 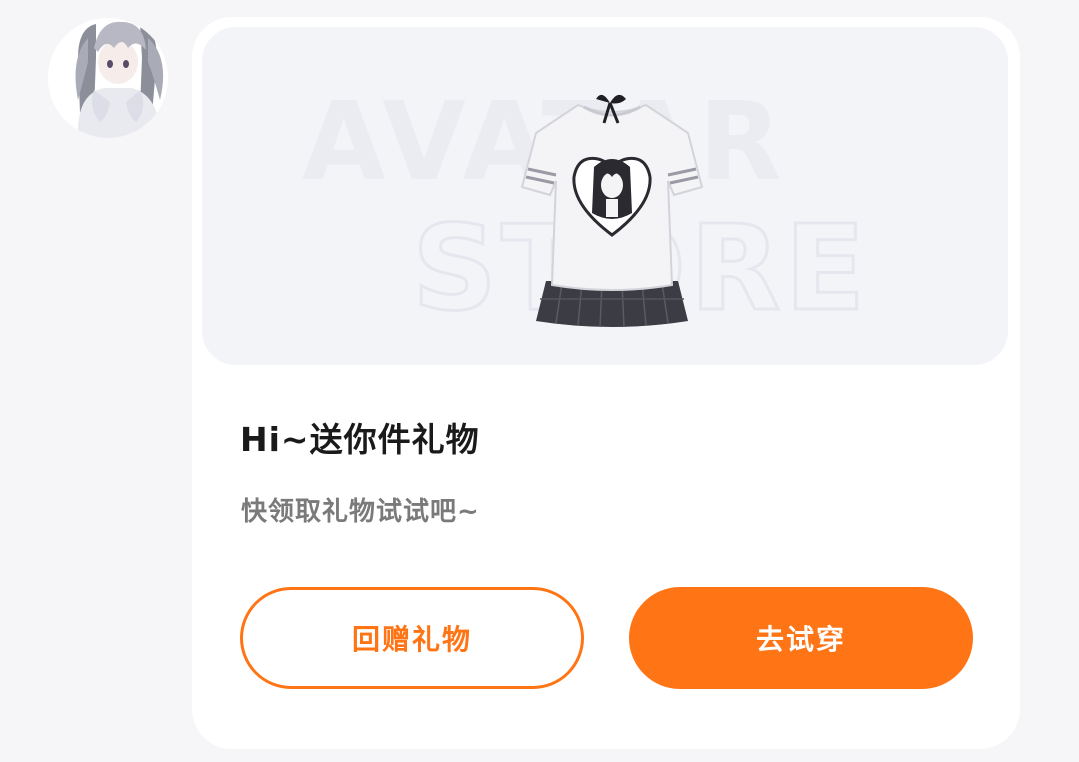 What do you see at coordinates (360, 439) in the screenshot?
I see `gift-title: Hi~送你件礼物` at bounding box center [360, 439].